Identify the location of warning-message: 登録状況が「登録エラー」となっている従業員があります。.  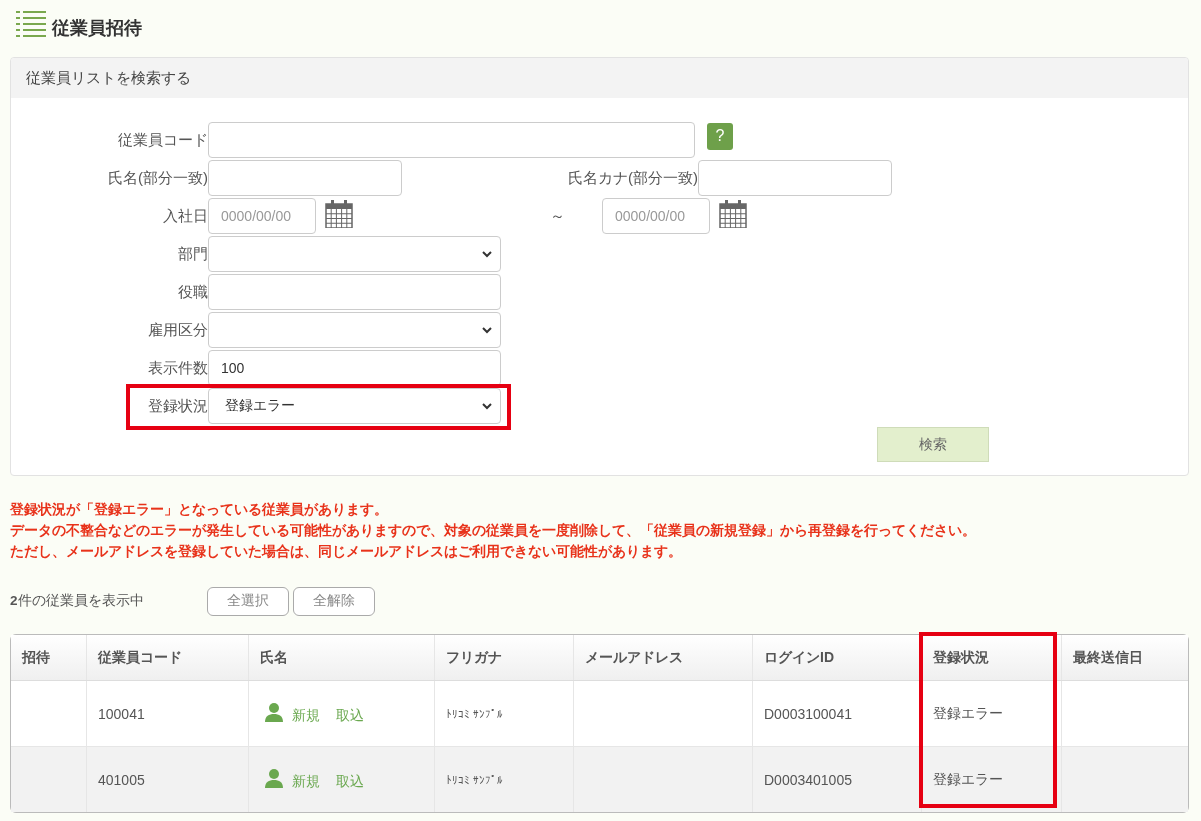
(199, 510).